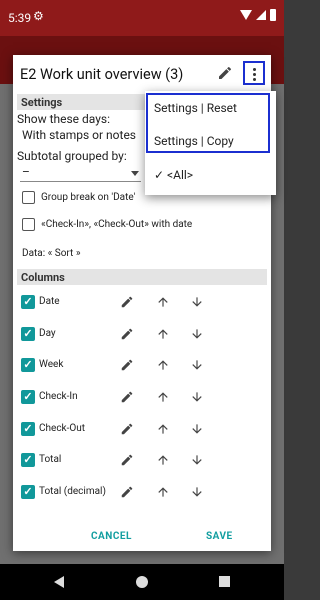 The image size is (320, 600). What do you see at coordinates (159, 175) in the screenshot?
I see `checkmark-icon: ✓` at bounding box center [159, 175].